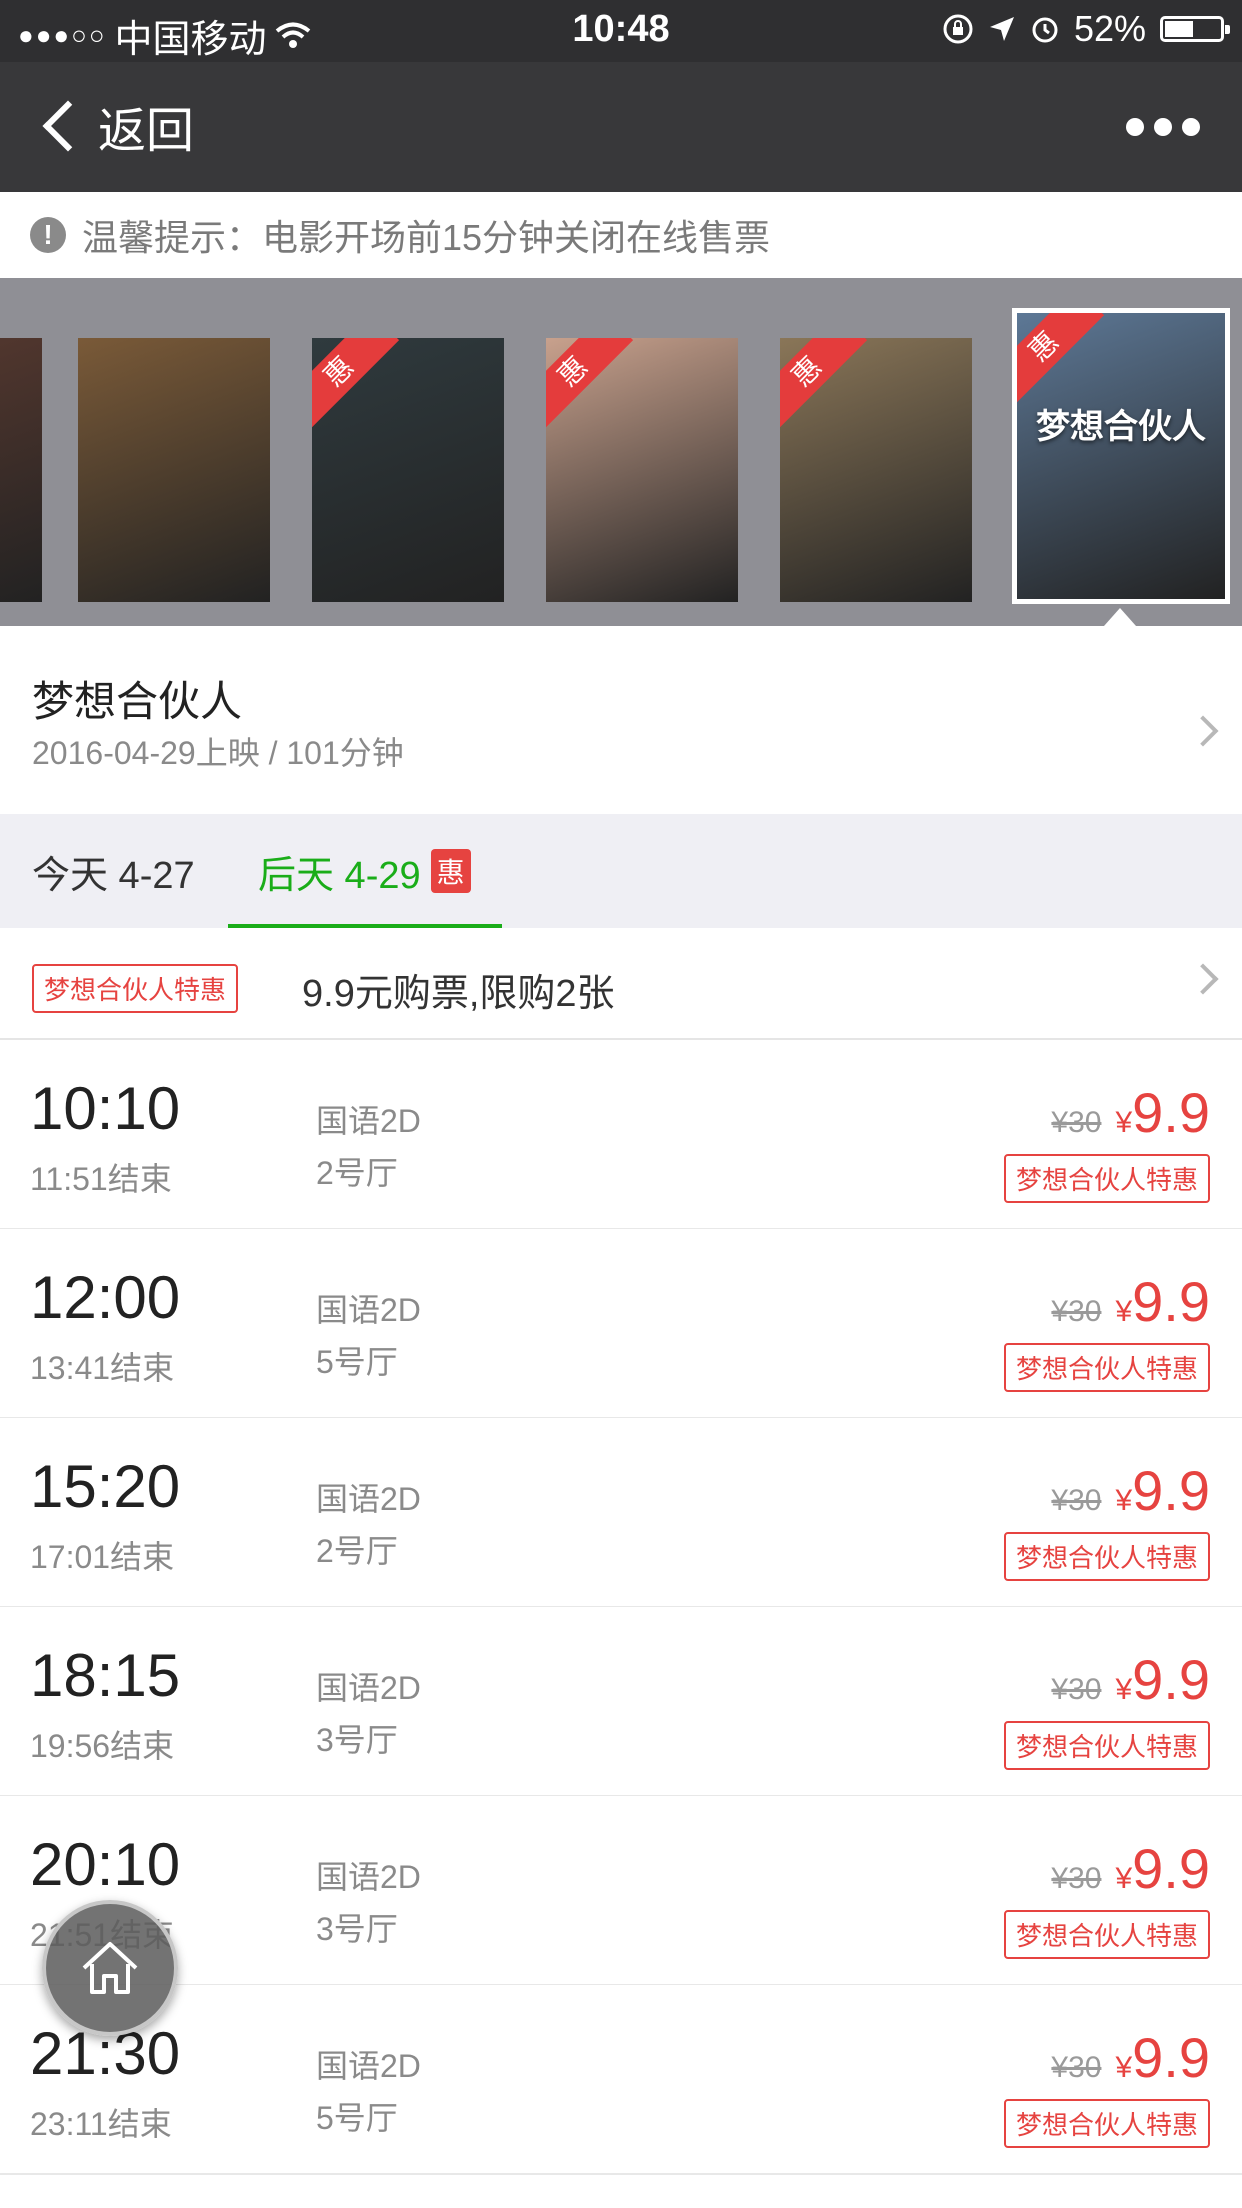  Describe the element at coordinates (68, 126) in the screenshot. I see `chevron-left-icon` at that location.